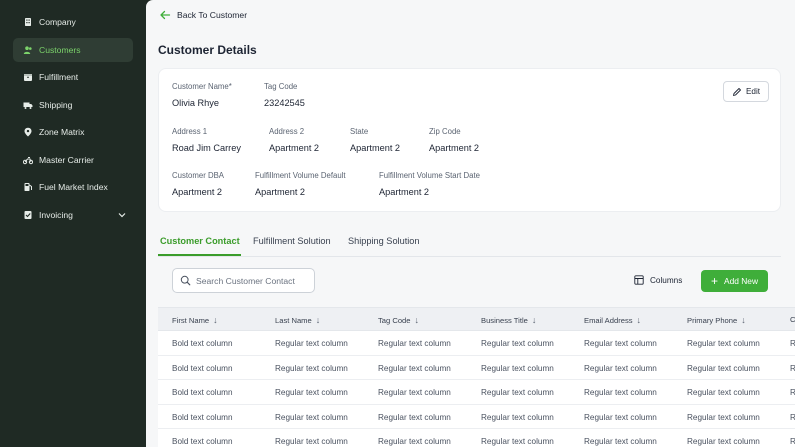 This screenshot has height=447, width=795. I want to click on sidebar-item-label: Fuel Market Index, so click(73, 187).